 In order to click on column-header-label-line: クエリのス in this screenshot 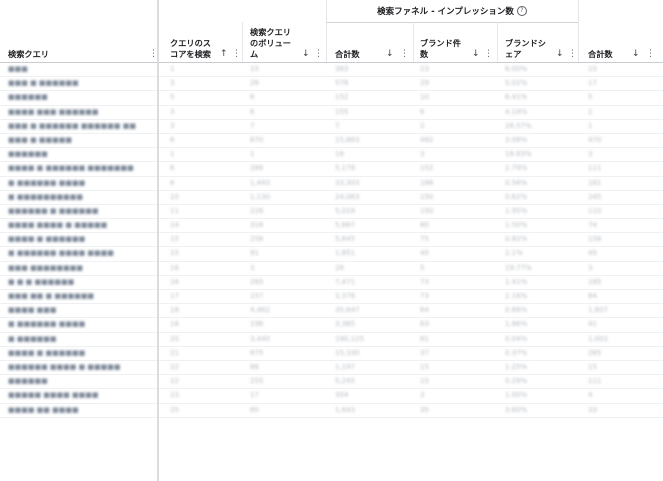, I will do `click(190, 43)`.